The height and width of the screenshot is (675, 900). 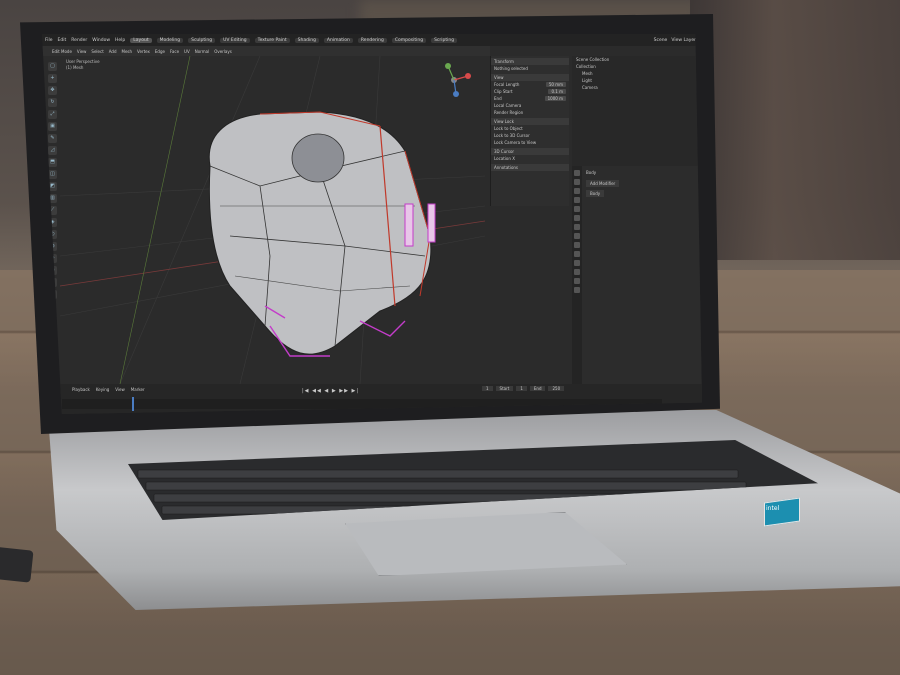 I want to click on world-tab-icon, so click(x=577, y=218).